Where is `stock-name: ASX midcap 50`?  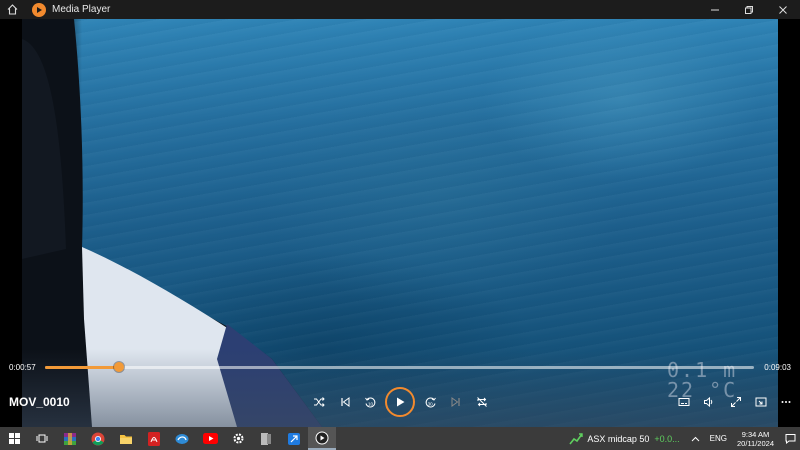 stock-name: ASX midcap 50 is located at coordinates (618, 438).